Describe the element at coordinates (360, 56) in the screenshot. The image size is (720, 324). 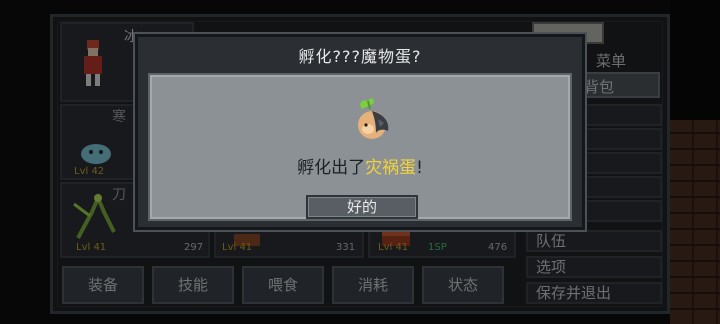
I see `dialog-title: 孵化???魔物蛋?` at that location.